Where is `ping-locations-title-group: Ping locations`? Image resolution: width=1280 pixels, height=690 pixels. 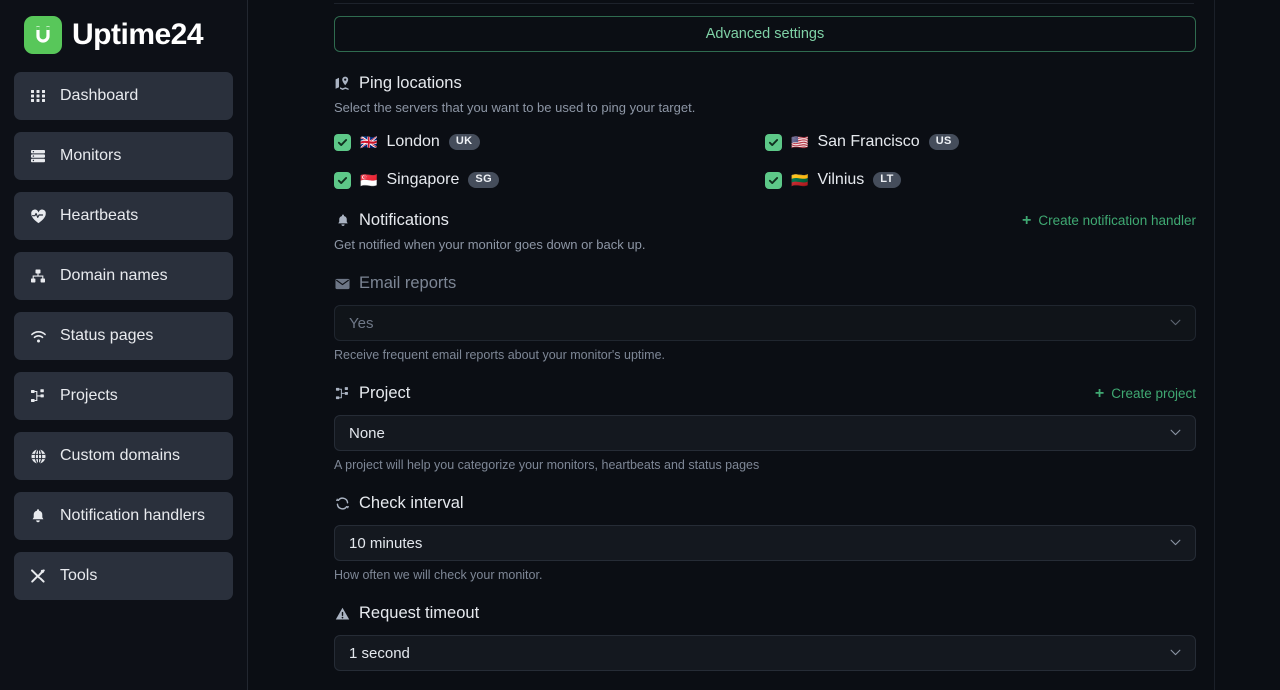
ping-locations-title-group: Ping locations is located at coordinates (398, 83).